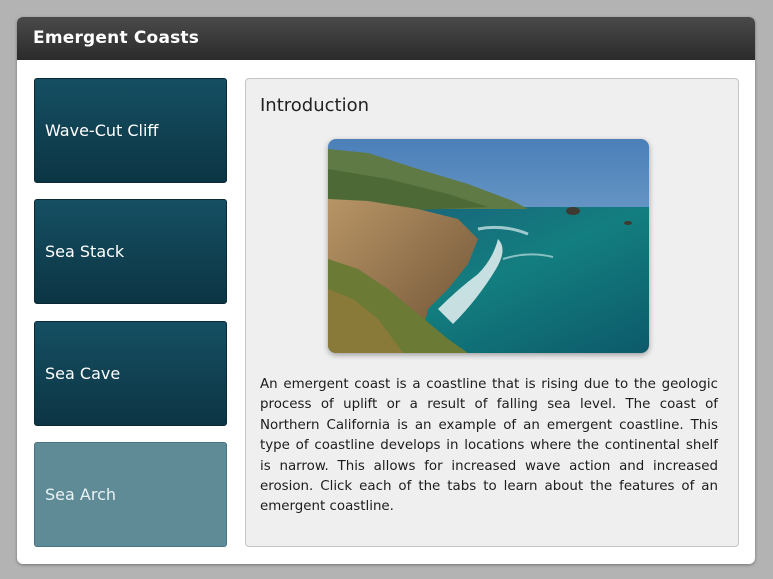  I want to click on tab-sea-arch: Sea Arch, so click(130, 494).